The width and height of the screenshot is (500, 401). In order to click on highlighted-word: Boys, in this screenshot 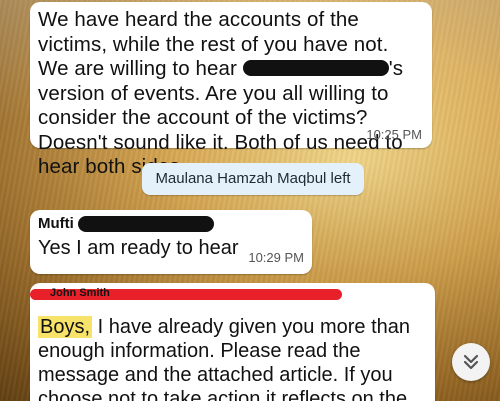, I will do `click(65, 327)`.